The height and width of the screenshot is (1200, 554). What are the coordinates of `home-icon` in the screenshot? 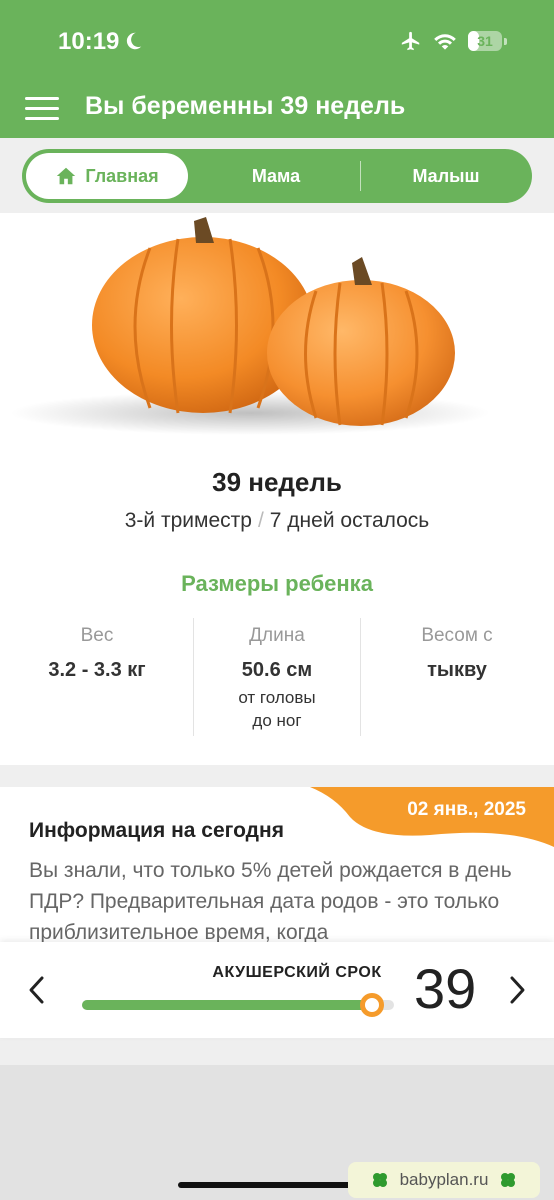 It's located at (66, 176).